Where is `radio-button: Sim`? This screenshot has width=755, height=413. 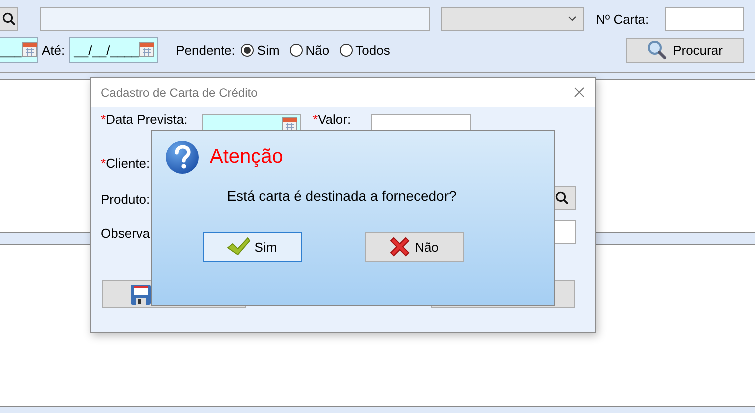 radio-button: Sim is located at coordinates (260, 50).